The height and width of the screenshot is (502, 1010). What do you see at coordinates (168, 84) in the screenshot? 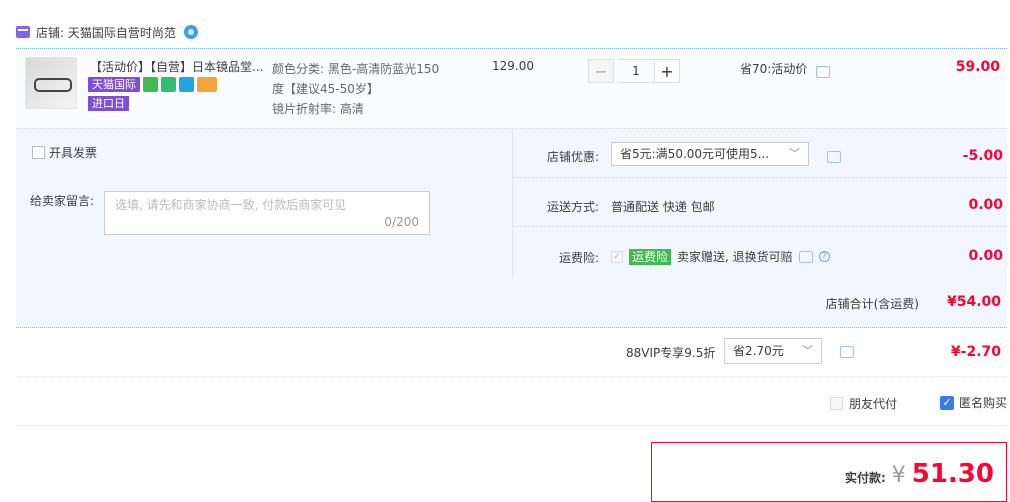
I see `seven-day-return-icon` at bounding box center [168, 84].